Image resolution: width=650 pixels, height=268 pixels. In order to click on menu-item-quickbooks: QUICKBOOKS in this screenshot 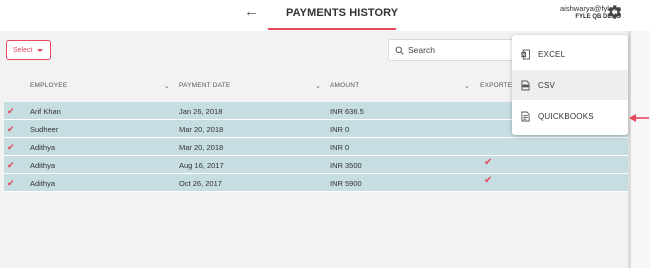, I will do `click(570, 116)`.